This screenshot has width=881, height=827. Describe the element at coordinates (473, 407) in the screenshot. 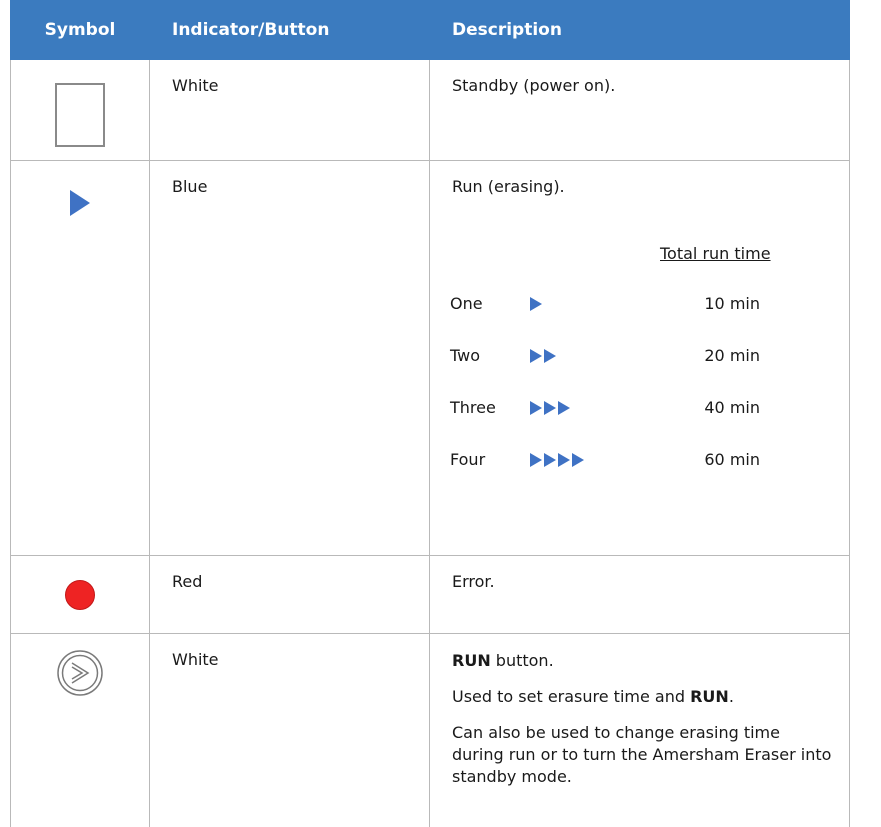

I see `run-level-label: Three` at that location.